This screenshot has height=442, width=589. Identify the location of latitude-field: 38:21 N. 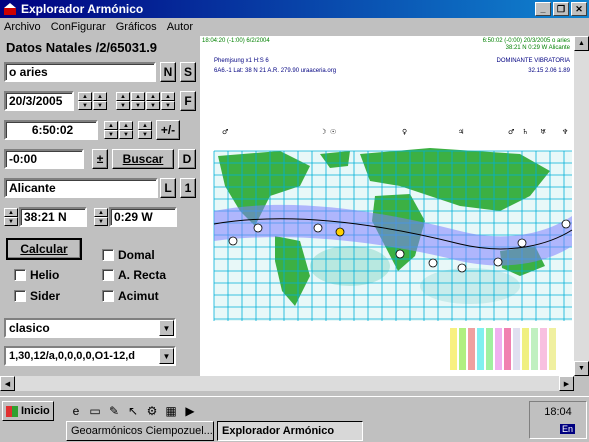
(53, 217).